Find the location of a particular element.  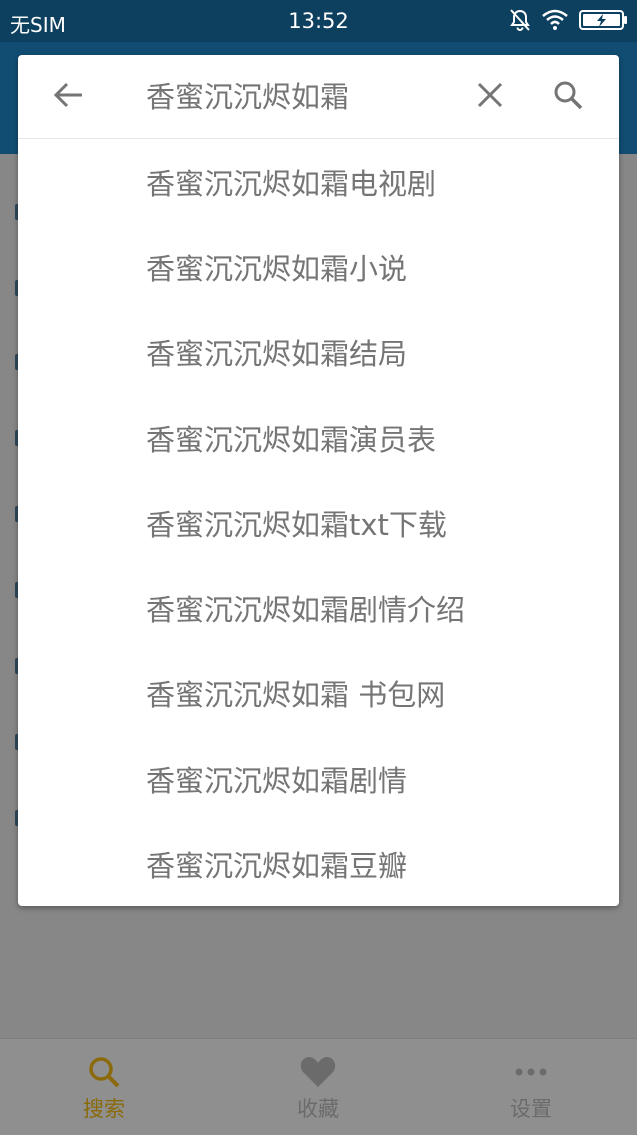

clear-button is located at coordinates (490, 97).